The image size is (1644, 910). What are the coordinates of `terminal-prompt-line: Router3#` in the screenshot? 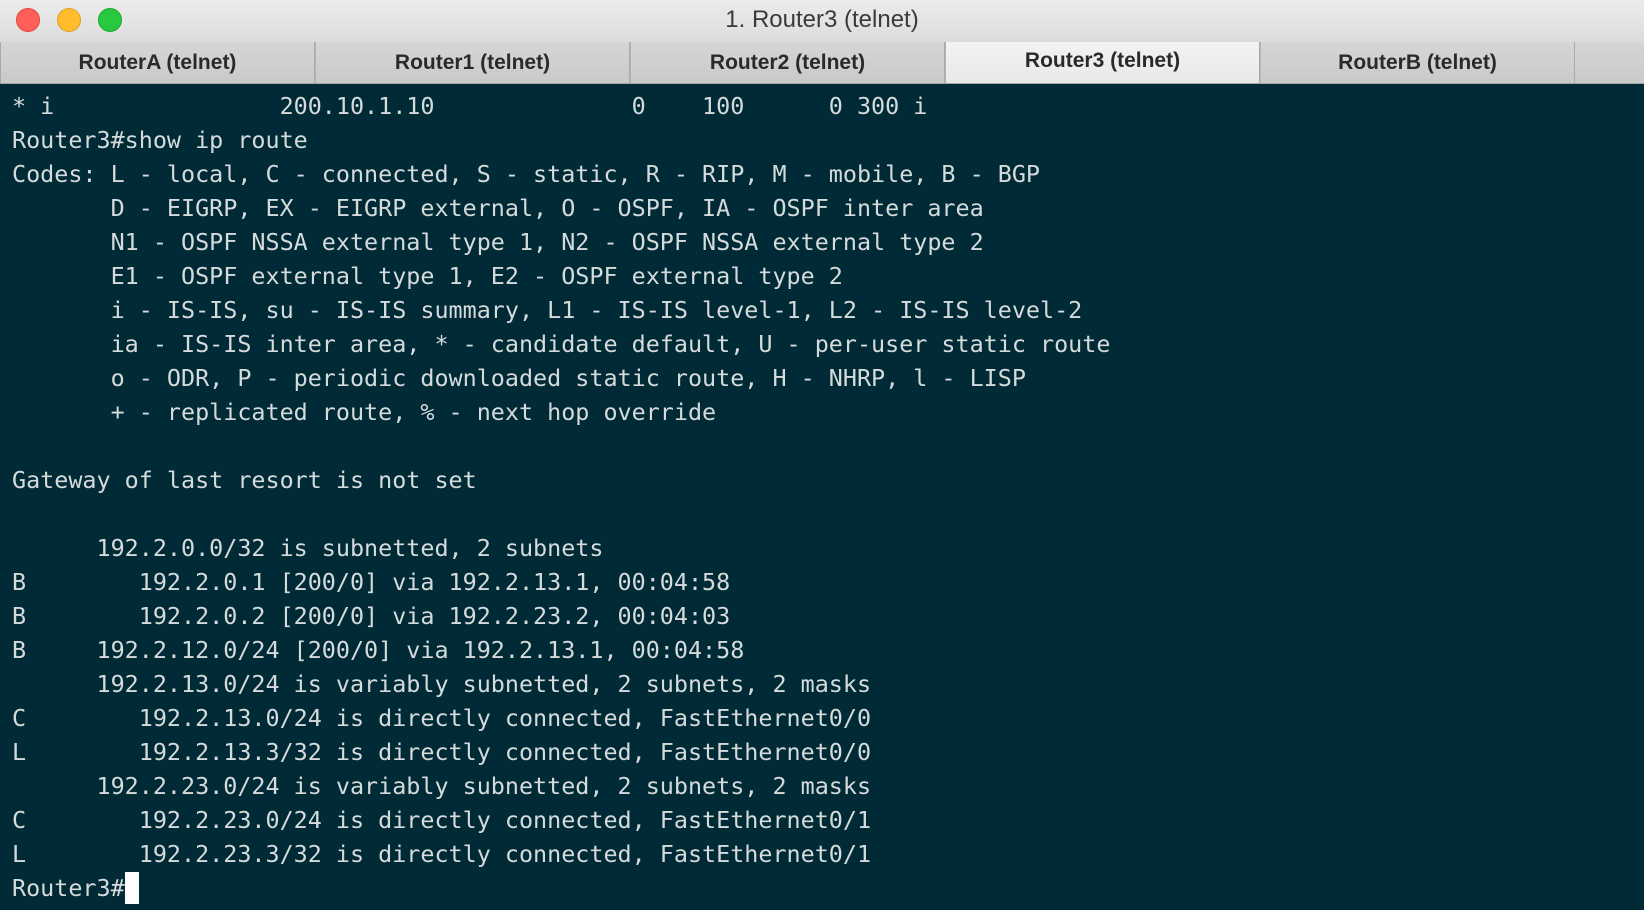 It's located at (561, 888).